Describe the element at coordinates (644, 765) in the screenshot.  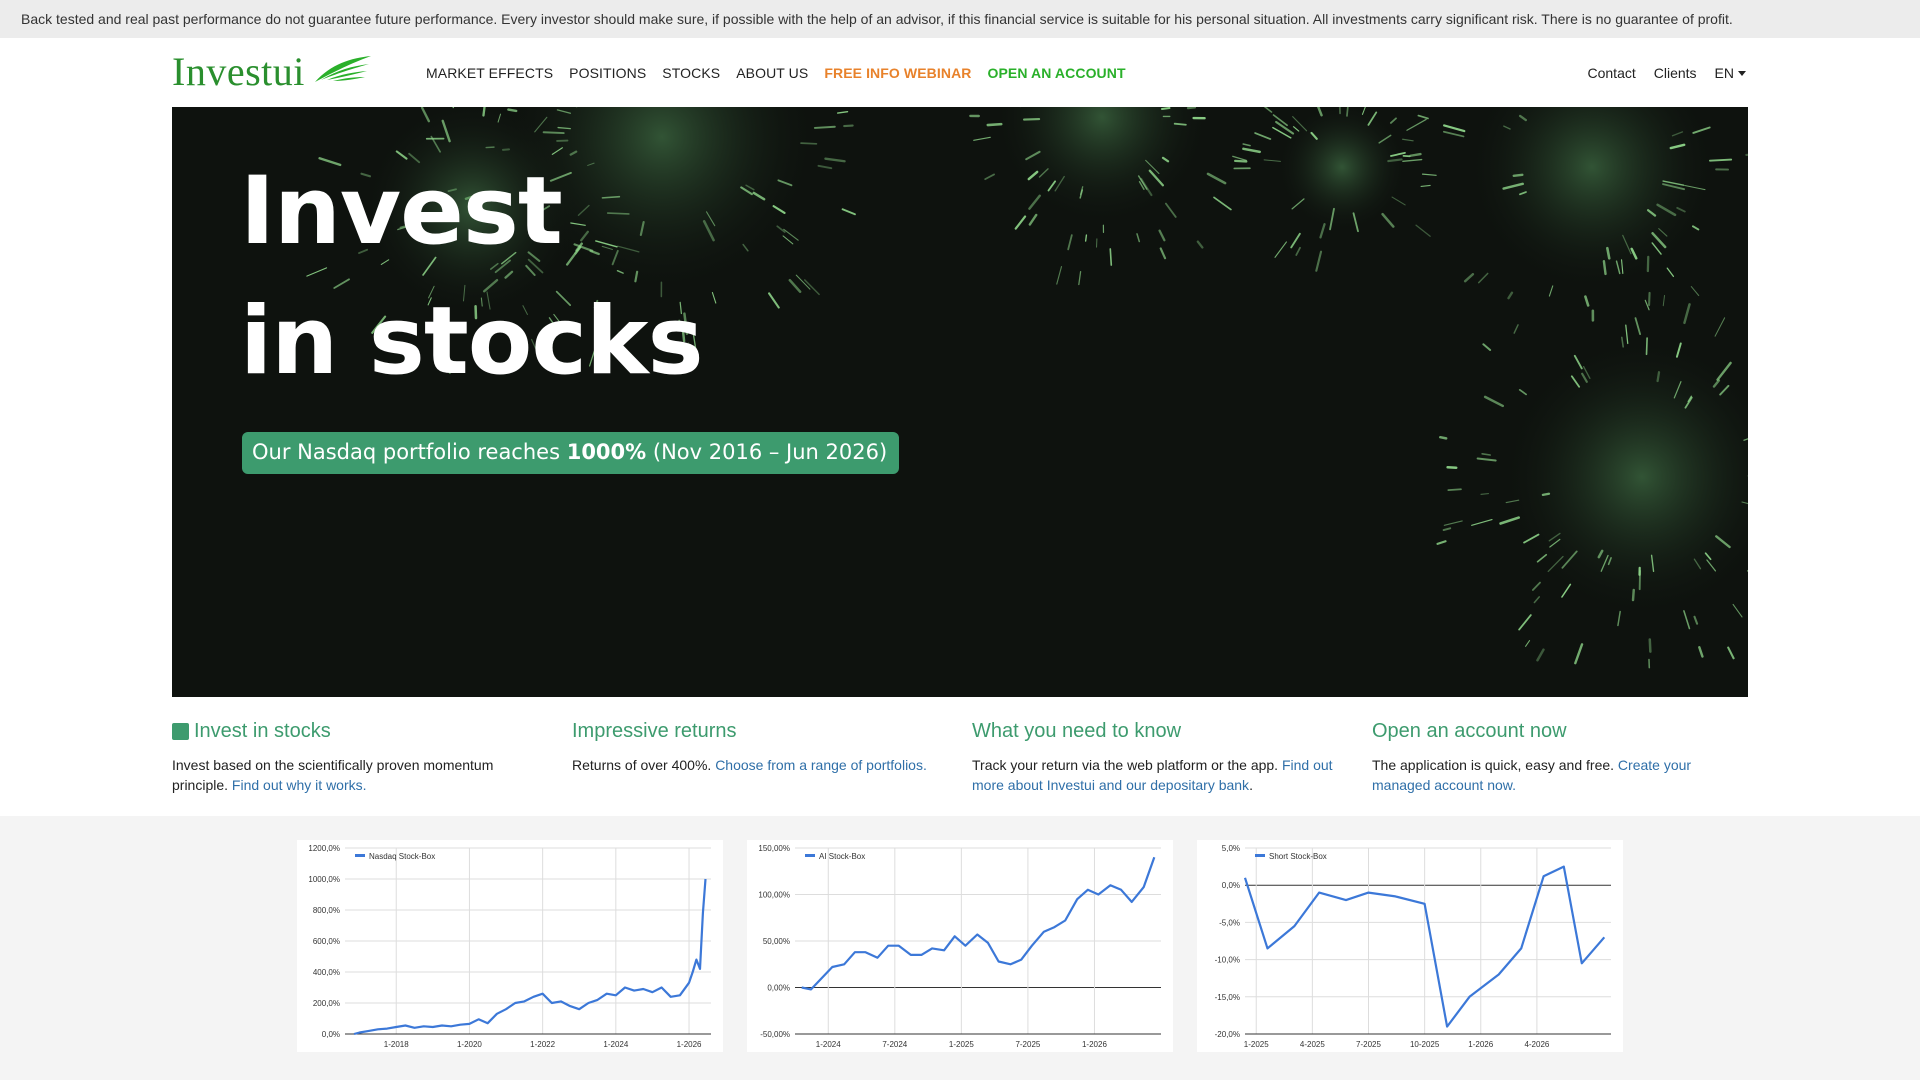
I see `feature-body: Returns of over 400%.` at that location.